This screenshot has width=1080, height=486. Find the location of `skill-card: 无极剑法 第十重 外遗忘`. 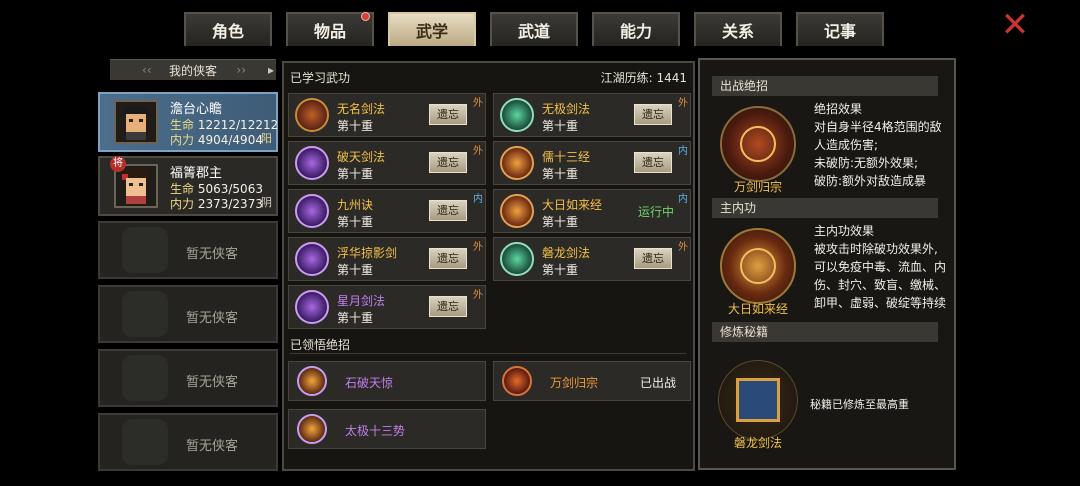

skill-card: 无极剑法 第十重 外遗忘 is located at coordinates (592, 115).